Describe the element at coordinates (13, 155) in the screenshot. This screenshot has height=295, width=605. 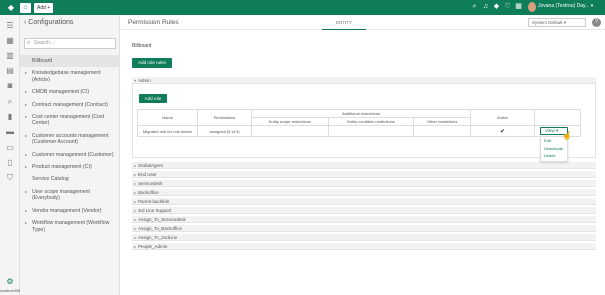
I see `icon-rail: ☰ ▦ ▥ ▤ ◙ ⌕ ▮ ▬ ▭ ▯ ⛉ ⚙ localhost:8080/#` at that location.